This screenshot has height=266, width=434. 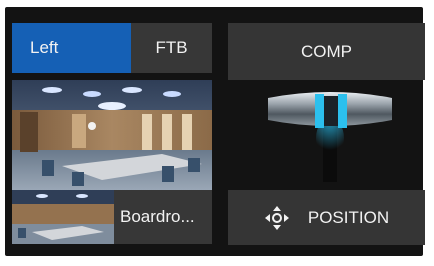 I want to click on position-label: POSITION, so click(x=348, y=217).